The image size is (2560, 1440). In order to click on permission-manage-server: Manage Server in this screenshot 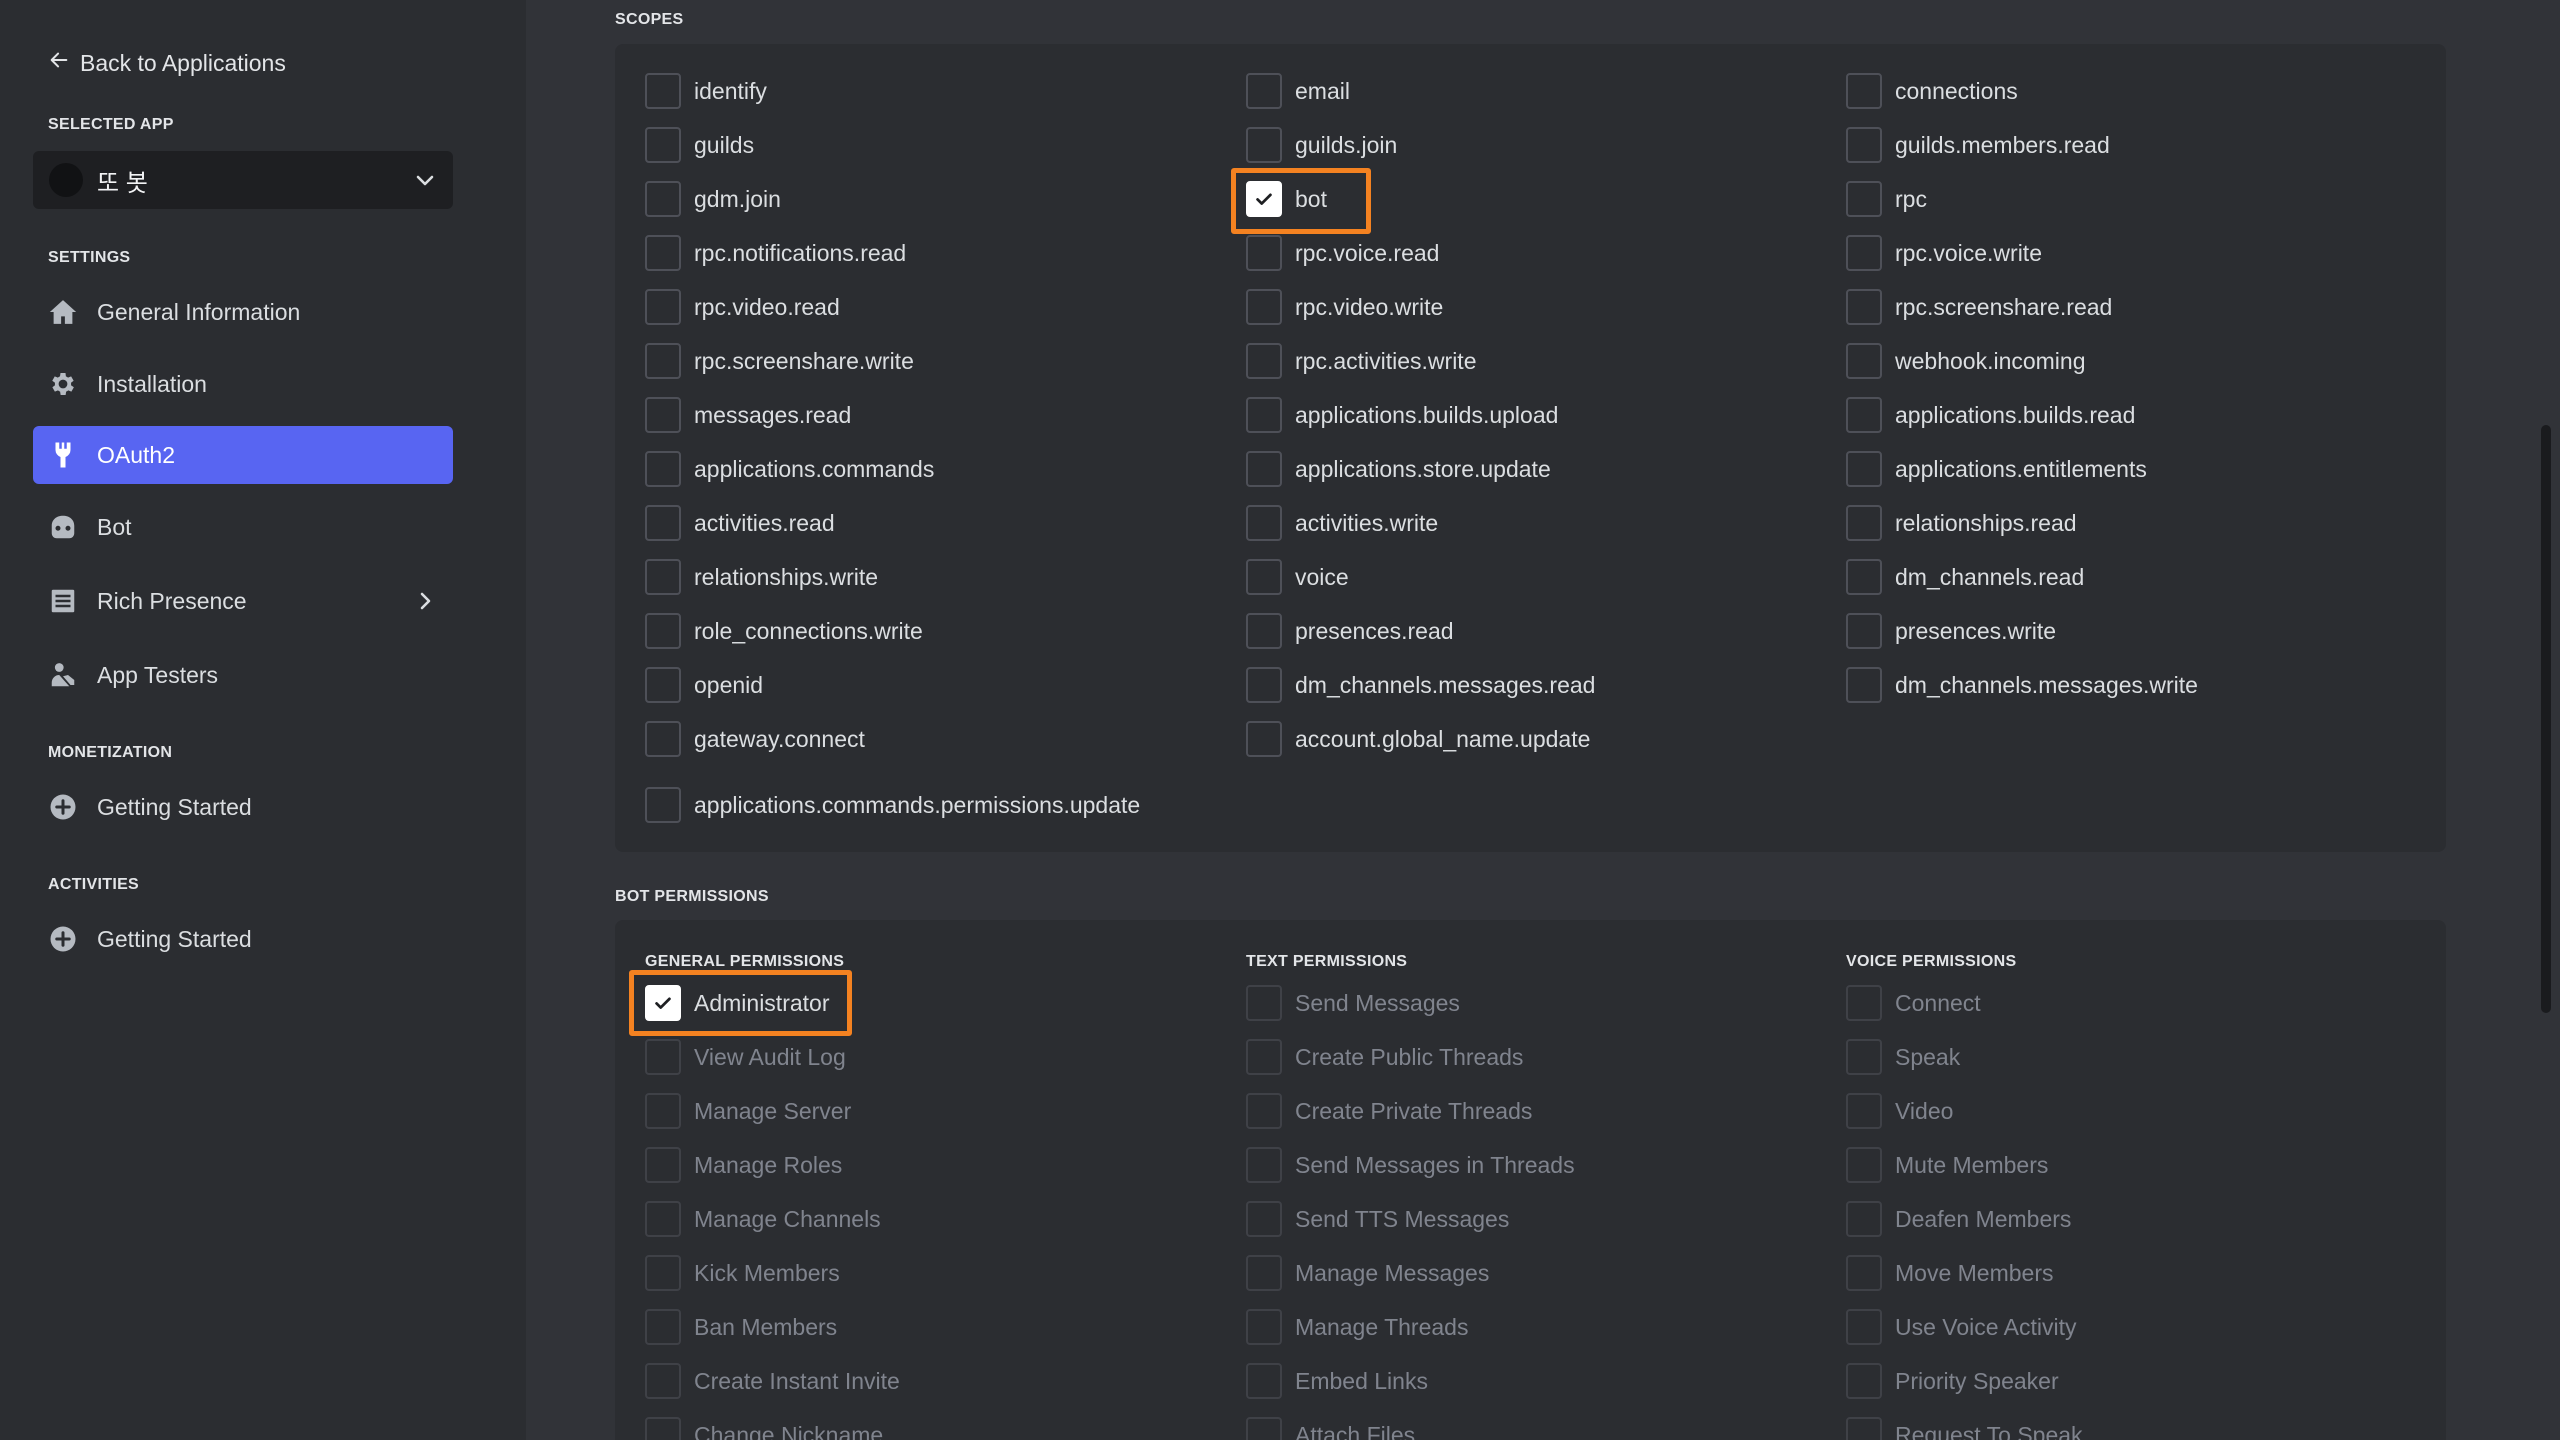, I will do `click(748, 1111)`.